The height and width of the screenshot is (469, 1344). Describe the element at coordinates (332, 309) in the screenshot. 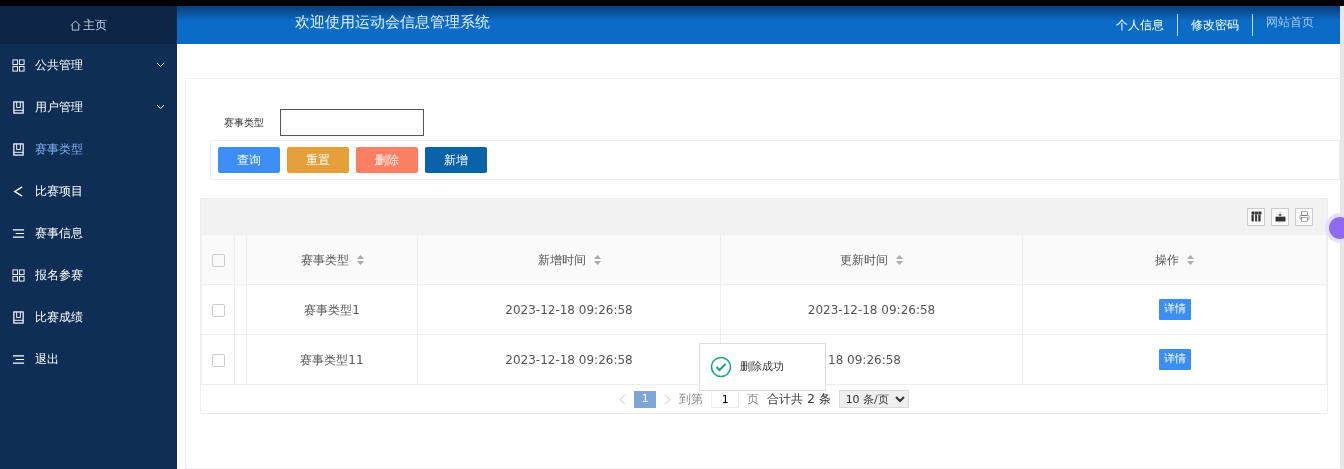

I see `table-cell: 赛事类型1` at that location.